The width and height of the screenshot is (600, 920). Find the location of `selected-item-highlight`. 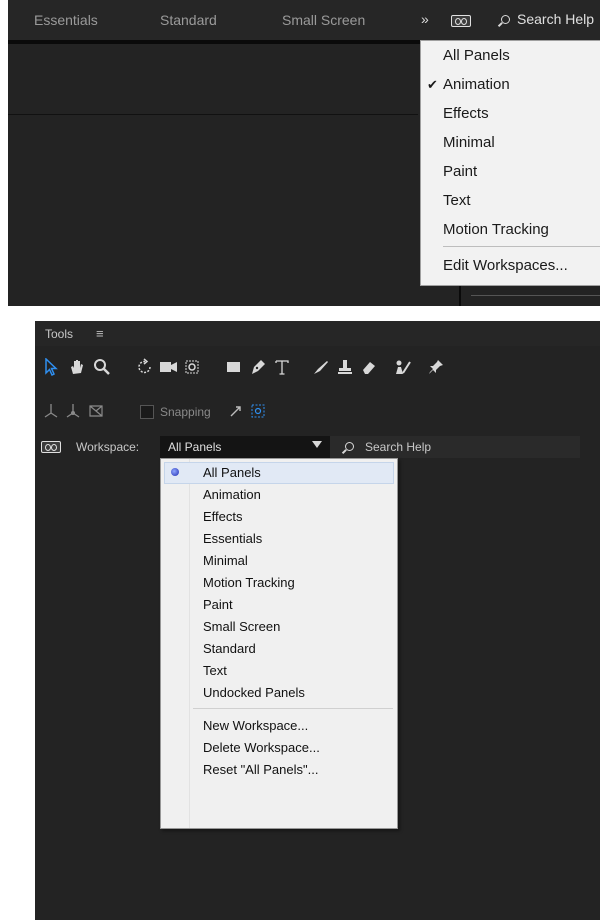

selected-item-highlight is located at coordinates (279, 473).